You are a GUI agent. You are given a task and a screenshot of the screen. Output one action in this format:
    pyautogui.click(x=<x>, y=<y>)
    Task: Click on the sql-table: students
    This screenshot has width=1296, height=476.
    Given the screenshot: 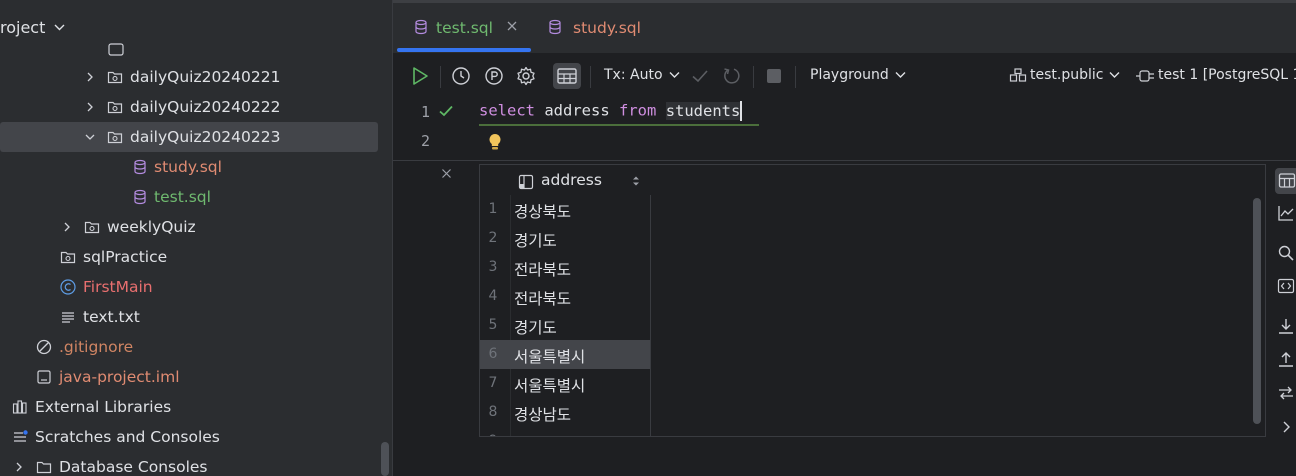 What is the action you would take?
    pyautogui.click(x=703, y=110)
    